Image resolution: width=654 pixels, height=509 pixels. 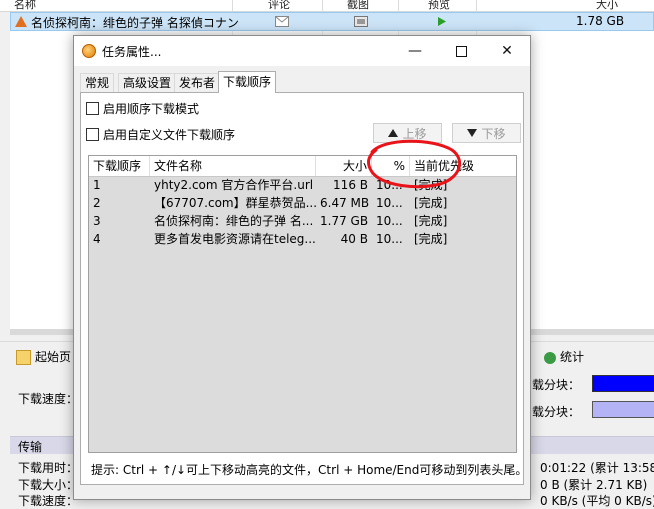 I want to click on tab-stats: 统计, so click(x=564, y=356).